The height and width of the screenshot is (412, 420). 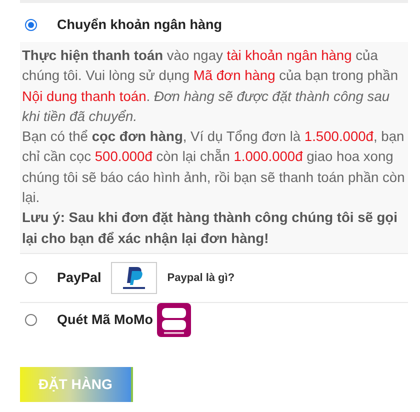 What do you see at coordinates (79, 278) in the screenshot?
I see `payment-method-label: PayPal` at bounding box center [79, 278].